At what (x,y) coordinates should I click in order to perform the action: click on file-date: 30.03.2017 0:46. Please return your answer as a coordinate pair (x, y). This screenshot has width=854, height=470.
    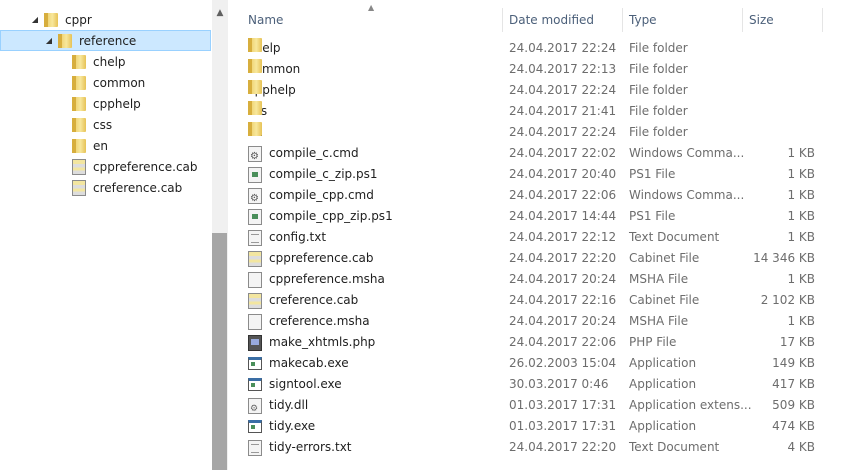
    Looking at the image, I should click on (559, 384).